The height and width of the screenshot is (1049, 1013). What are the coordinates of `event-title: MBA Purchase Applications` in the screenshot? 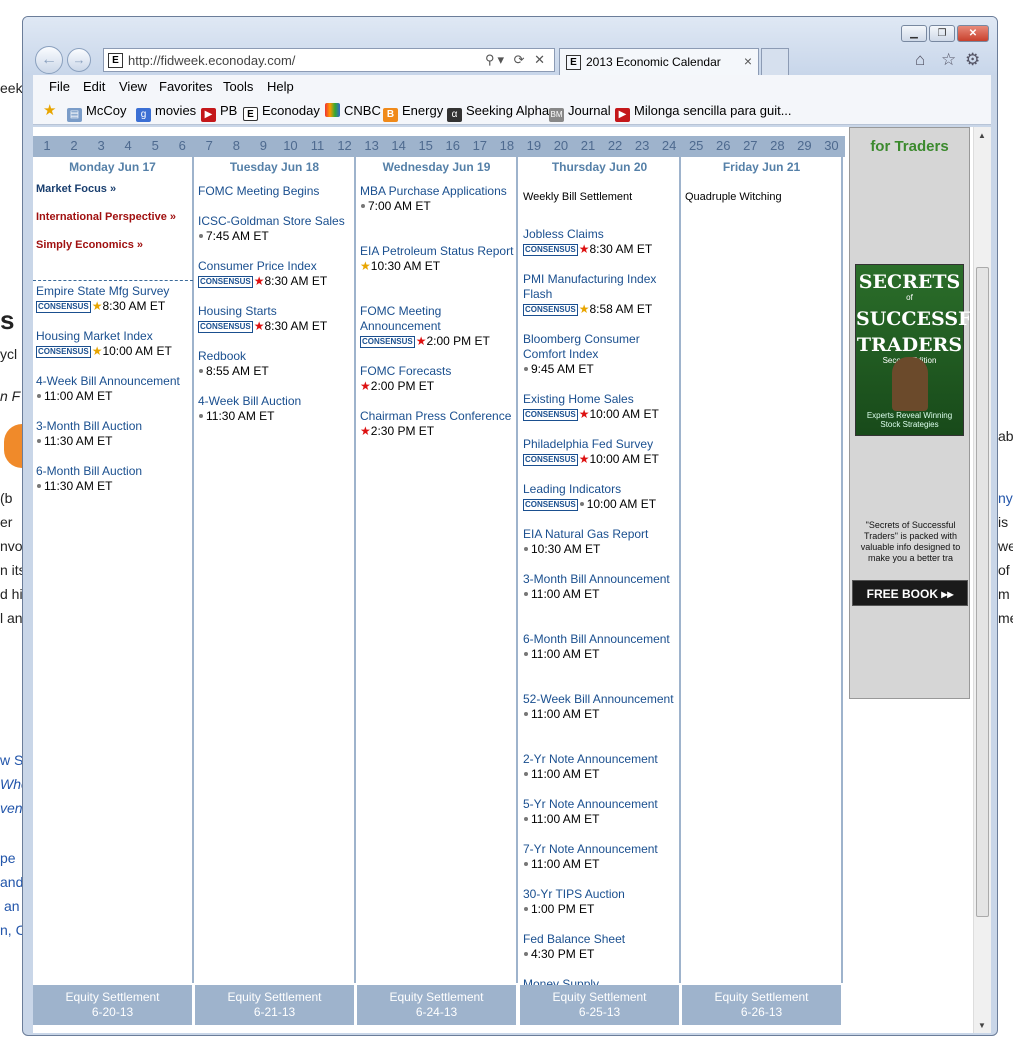 It's located at (440, 191).